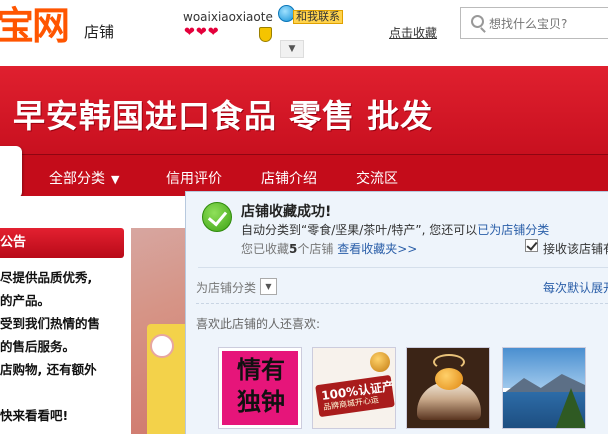 The width and height of the screenshot is (608, 434). Describe the element at coordinates (531, 245) in the screenshot. I see `receive-updates-checkbox` at that location.